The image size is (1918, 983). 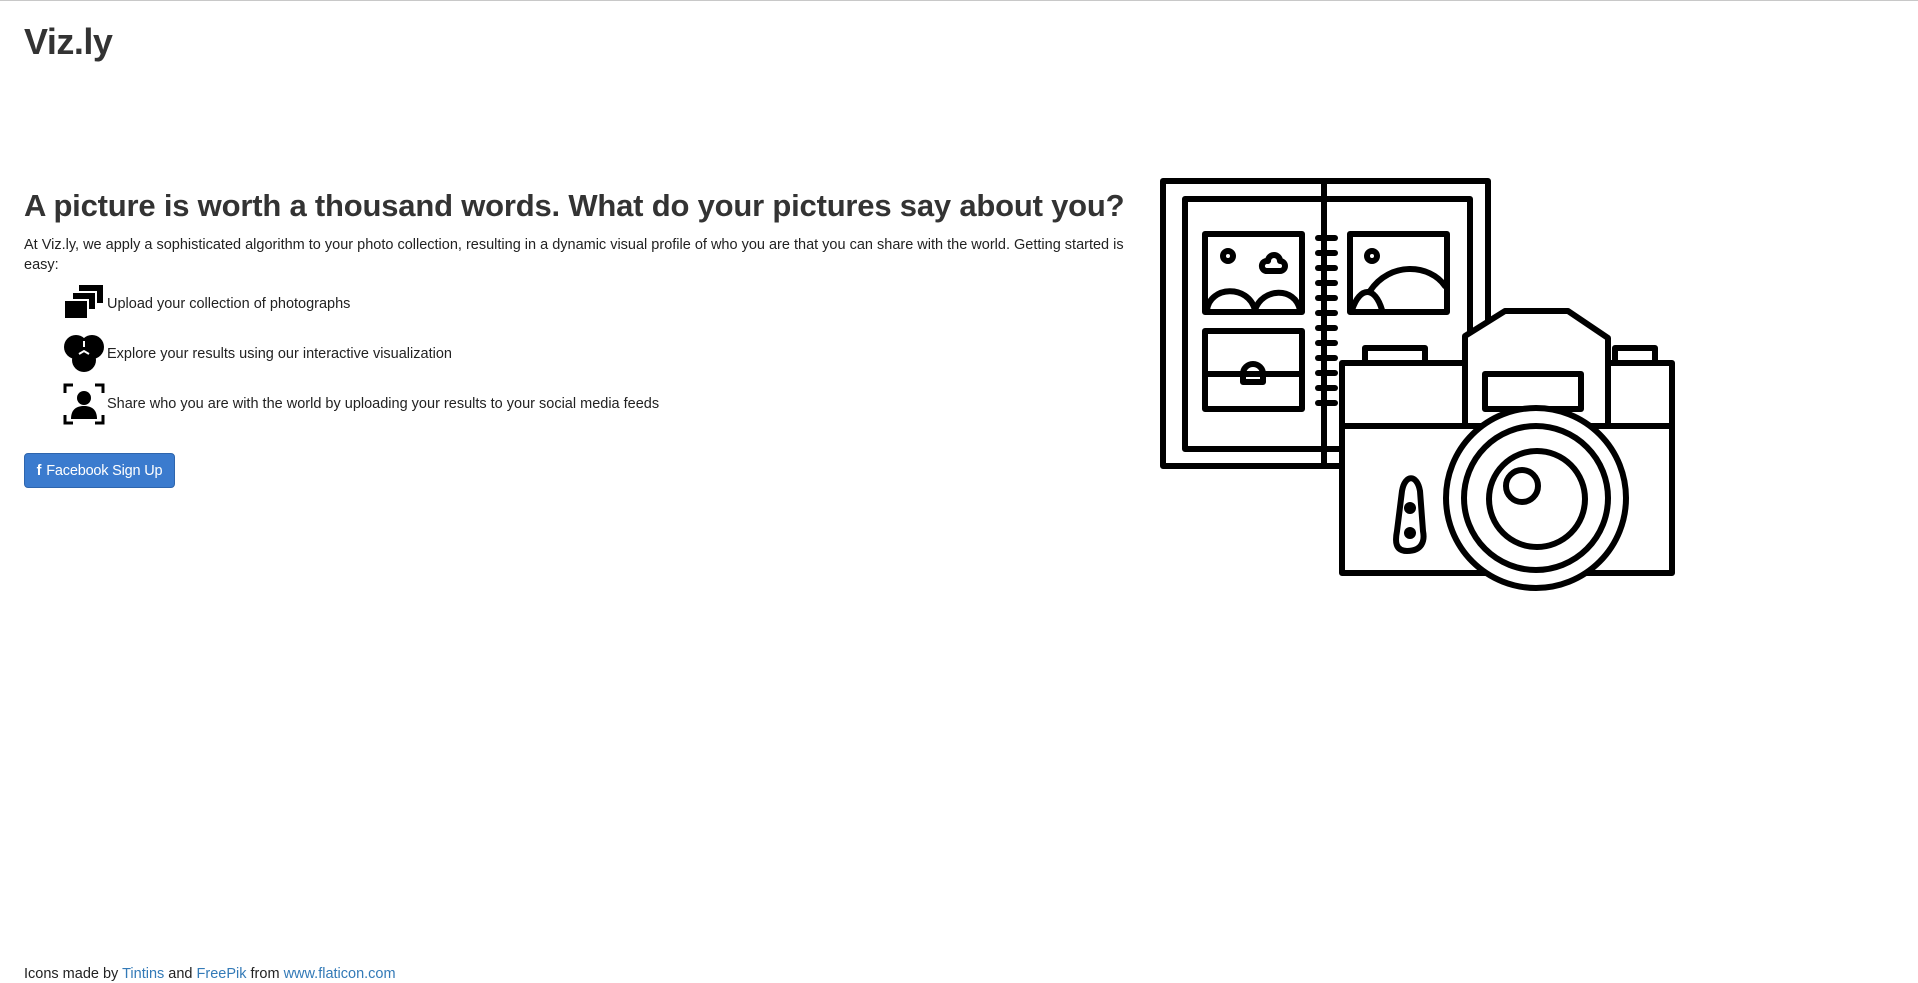 What do you see at coordinates (1417, 384) in the screenshot?
I see `photo-album-camera-icon` at bounding box center [1417, 384].